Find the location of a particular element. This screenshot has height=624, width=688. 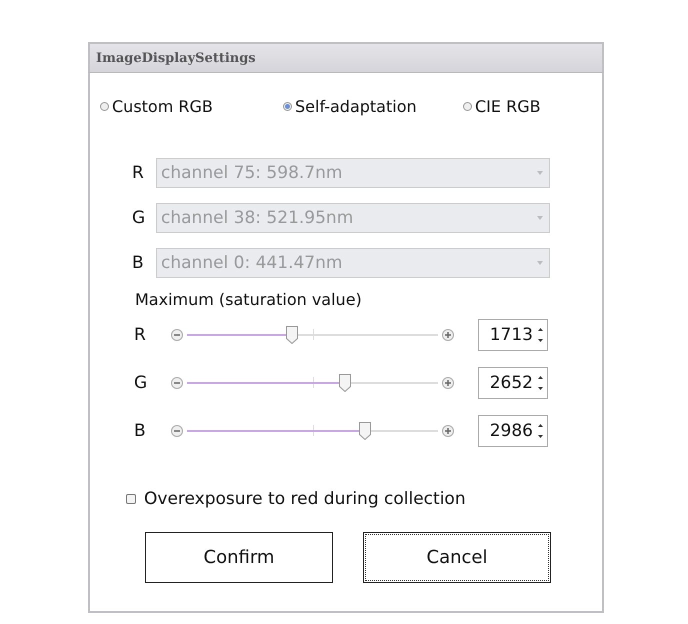

window-title: ImageDisplaySettings is located at coordinates (346, 57).